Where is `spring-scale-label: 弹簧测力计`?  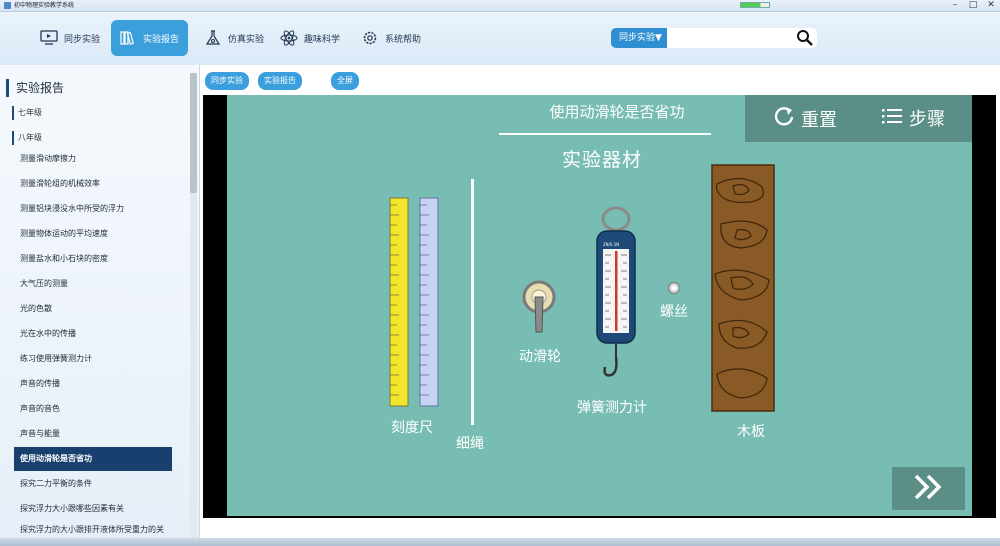
spring-scale-label: 弹簧测力计 is located at coordinates (612, 408).